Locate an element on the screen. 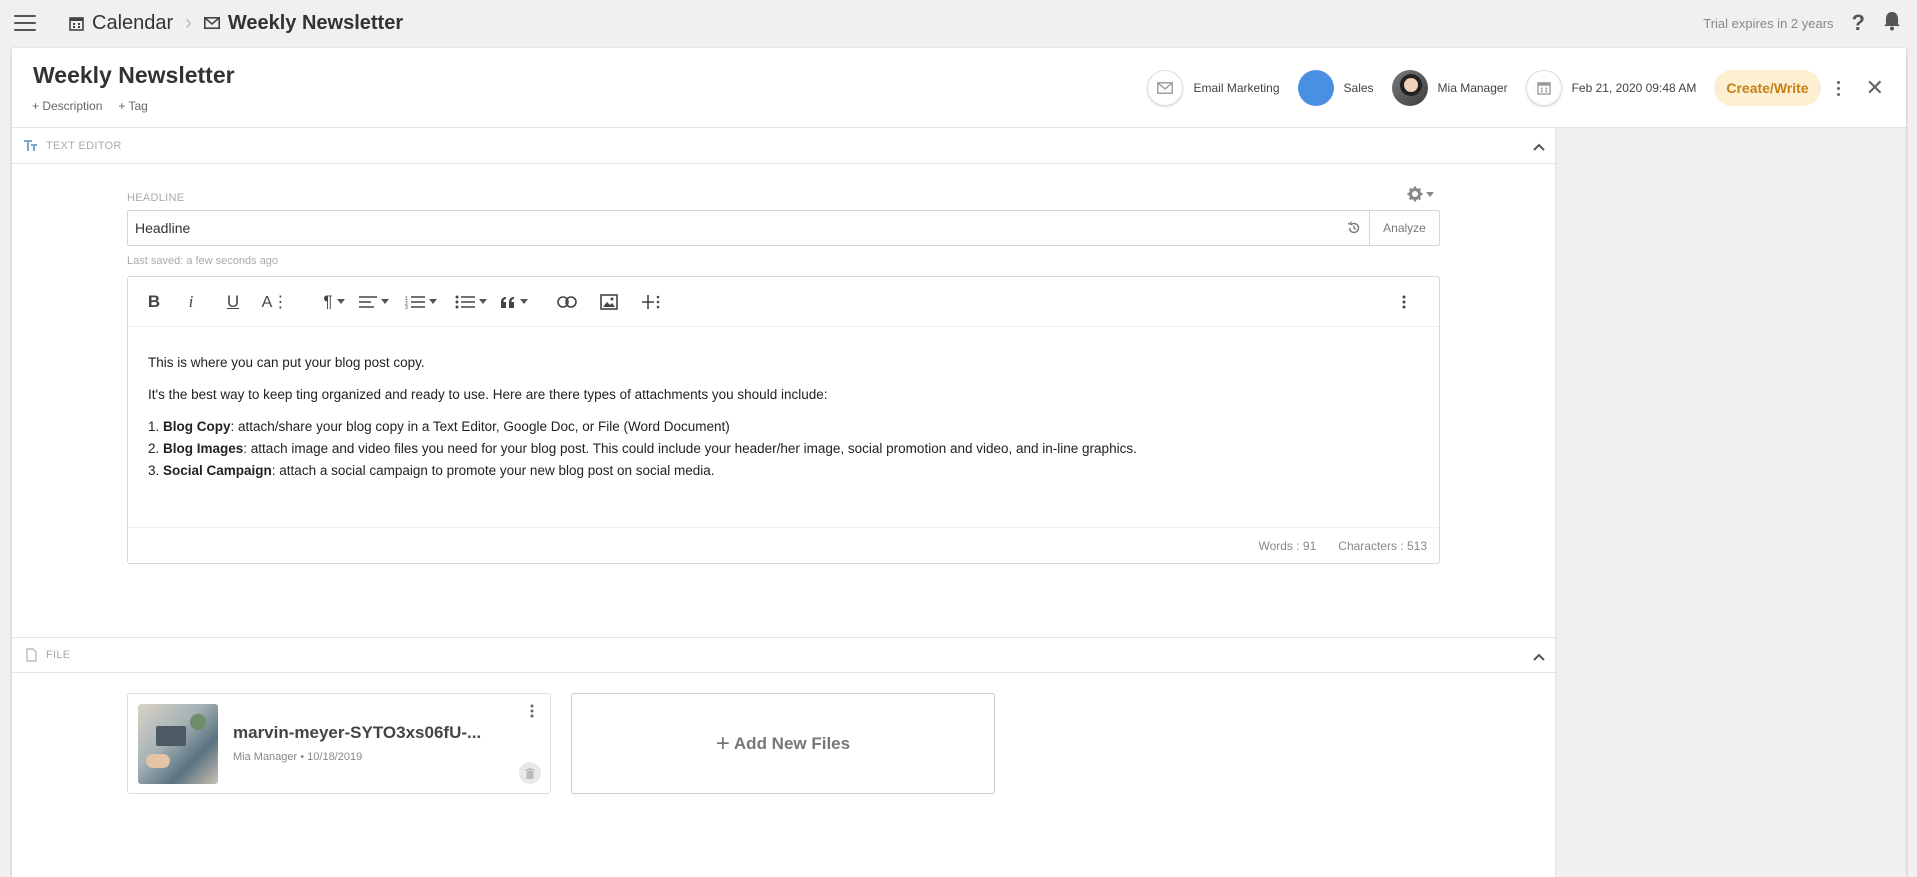  toolbar-more-icon is located at coordinates (1404, 302).